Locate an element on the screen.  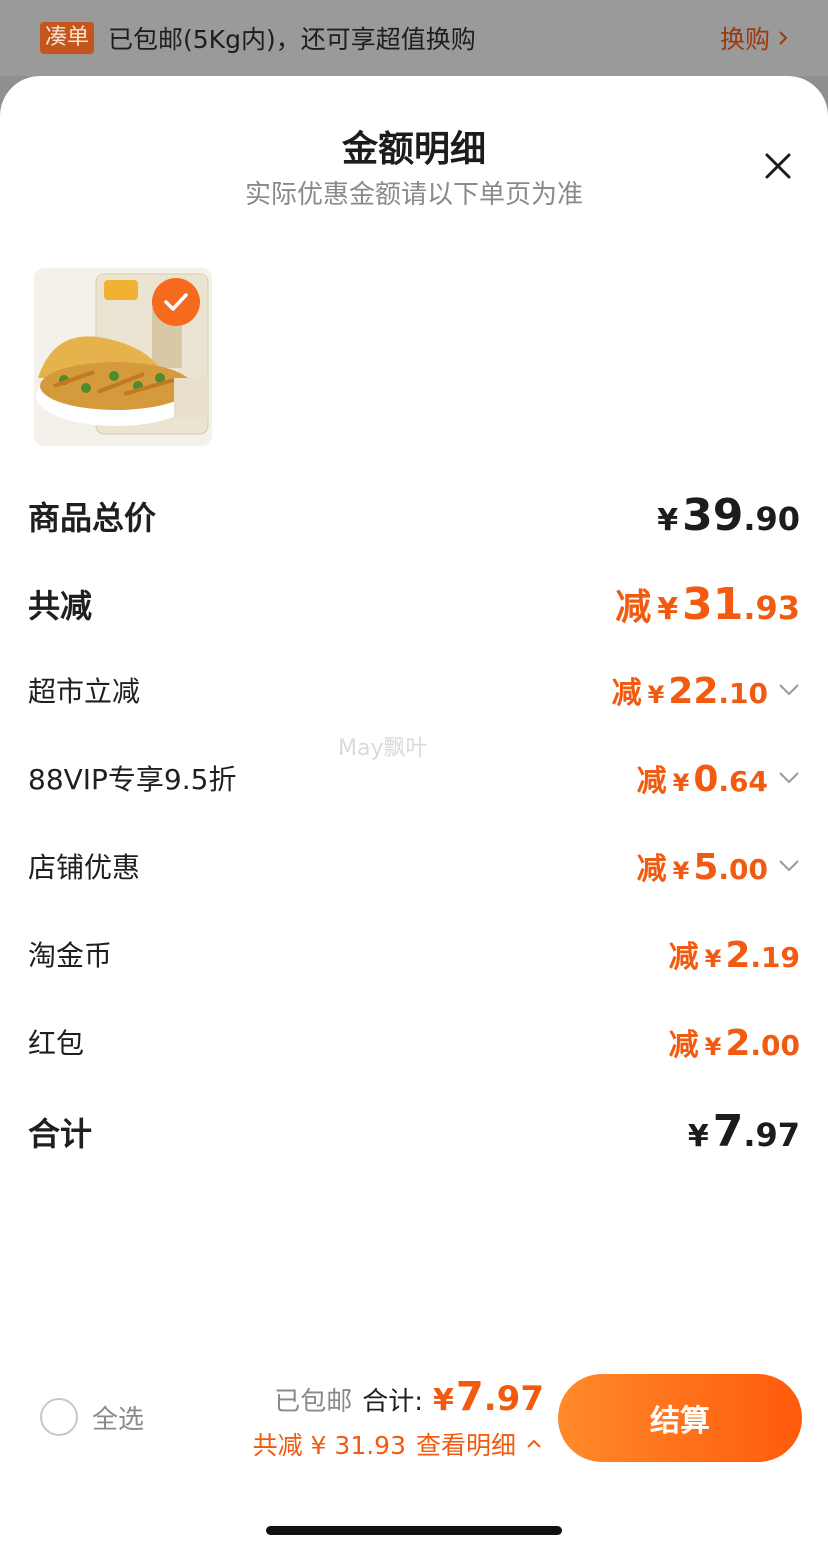
row-amount: ¥ 7 .97 is located at coordinates (741, 1131).